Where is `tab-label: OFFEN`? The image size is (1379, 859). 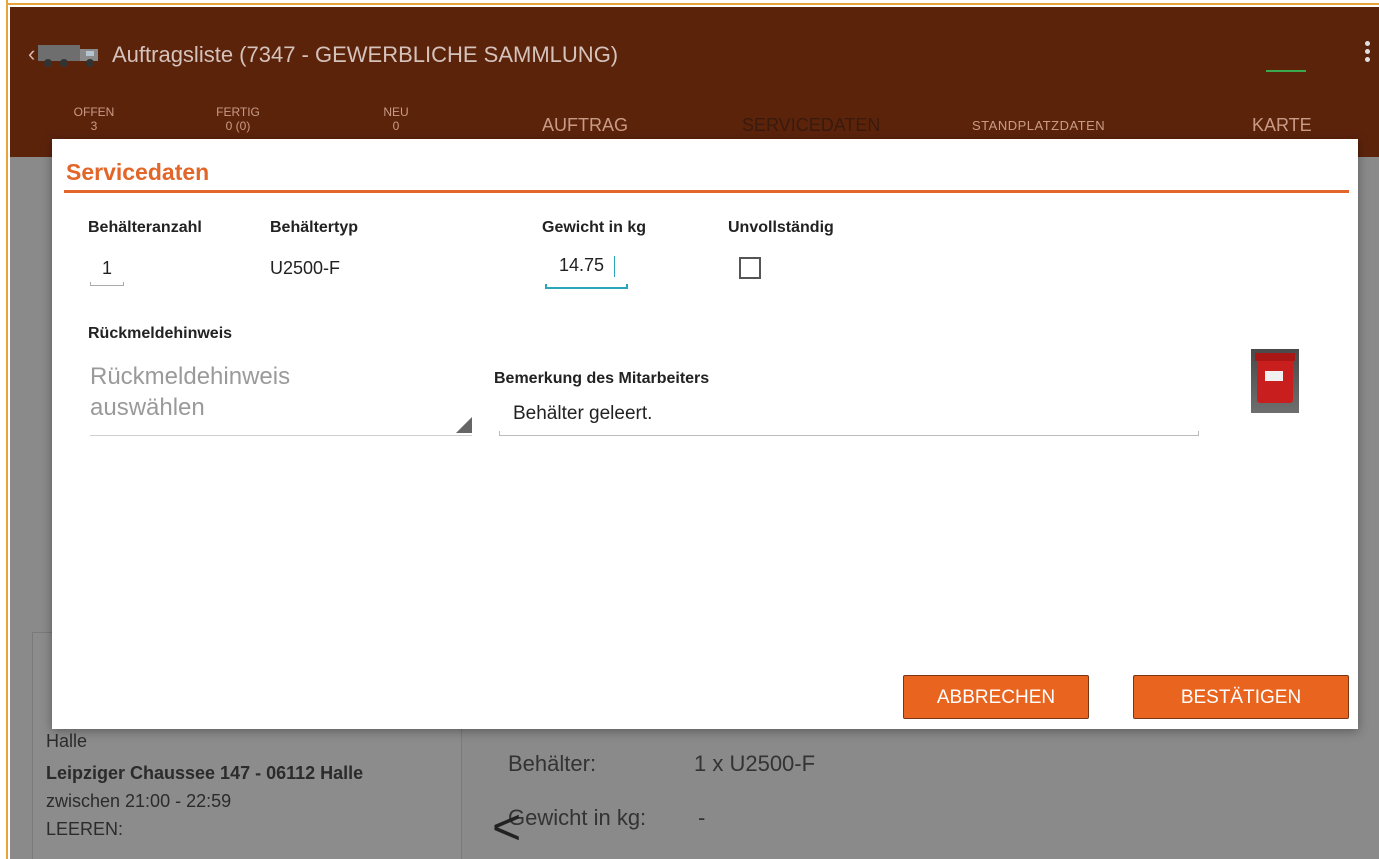 tab-label: OFFEN is located at coordinates (94, 112).